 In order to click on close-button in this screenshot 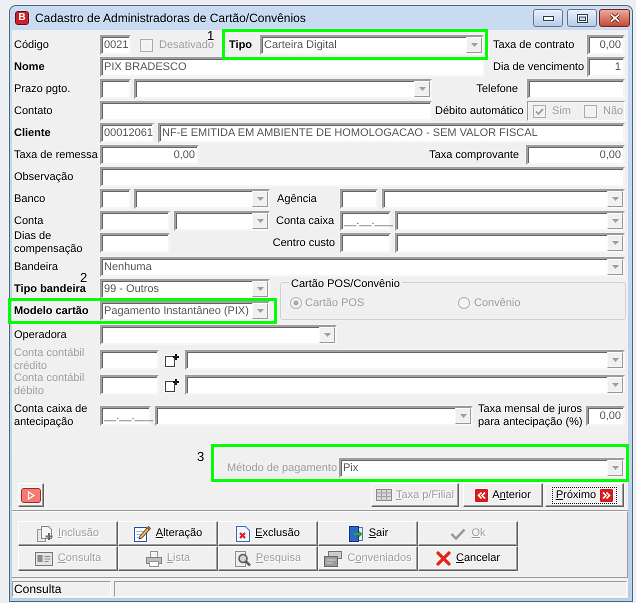, I will do `click(614, 18)`.